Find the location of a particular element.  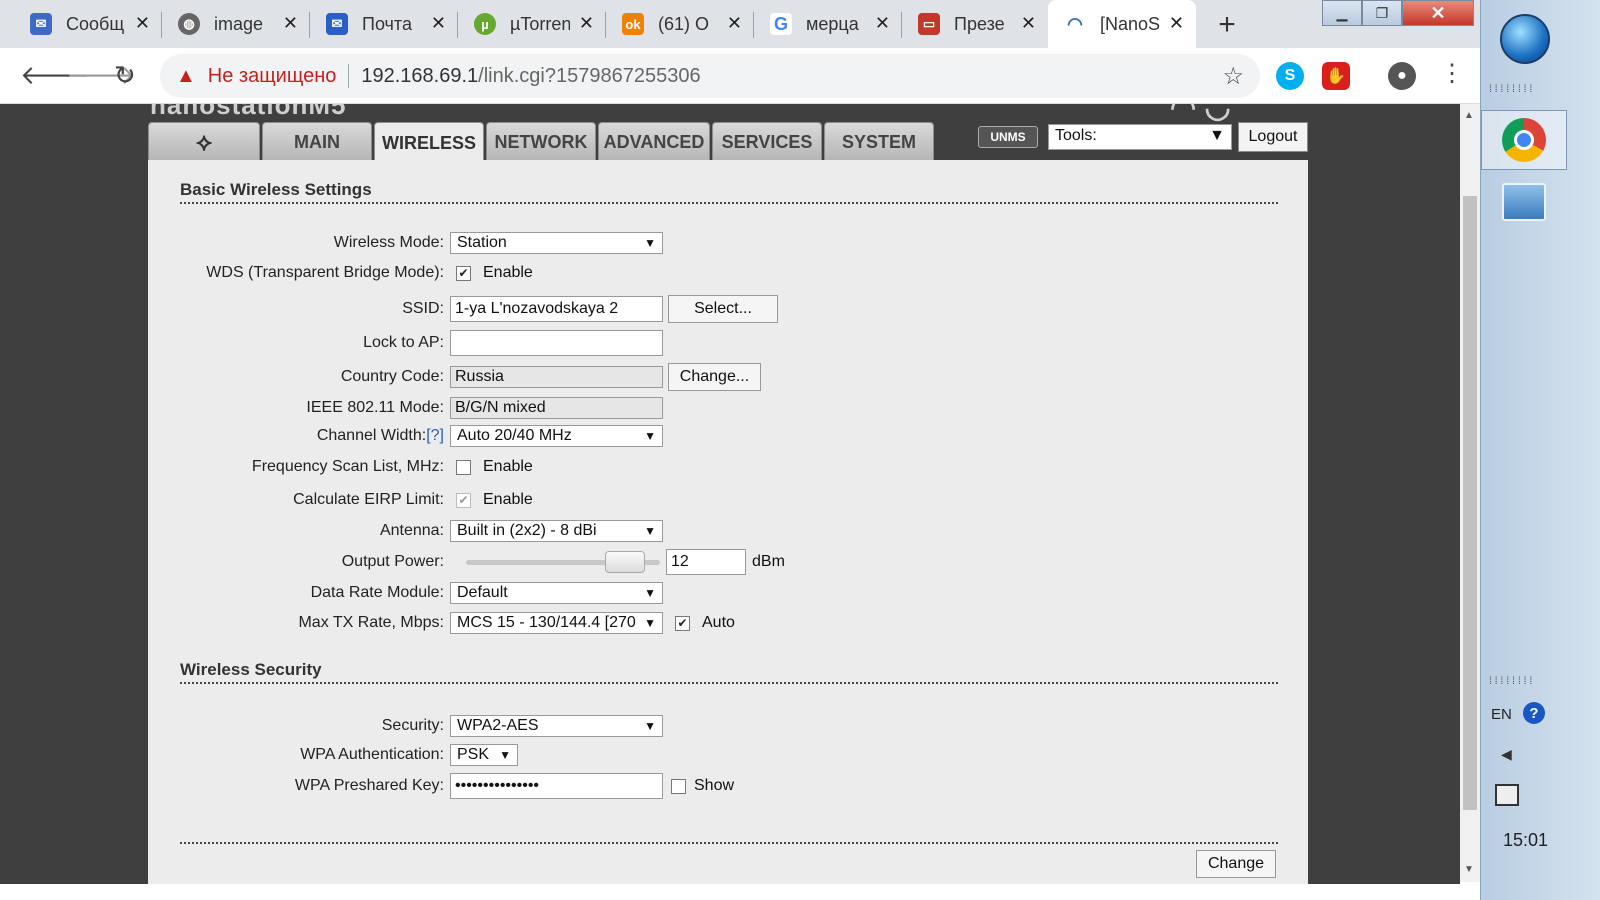

output-power-slider is located at coordinates (563, 562).